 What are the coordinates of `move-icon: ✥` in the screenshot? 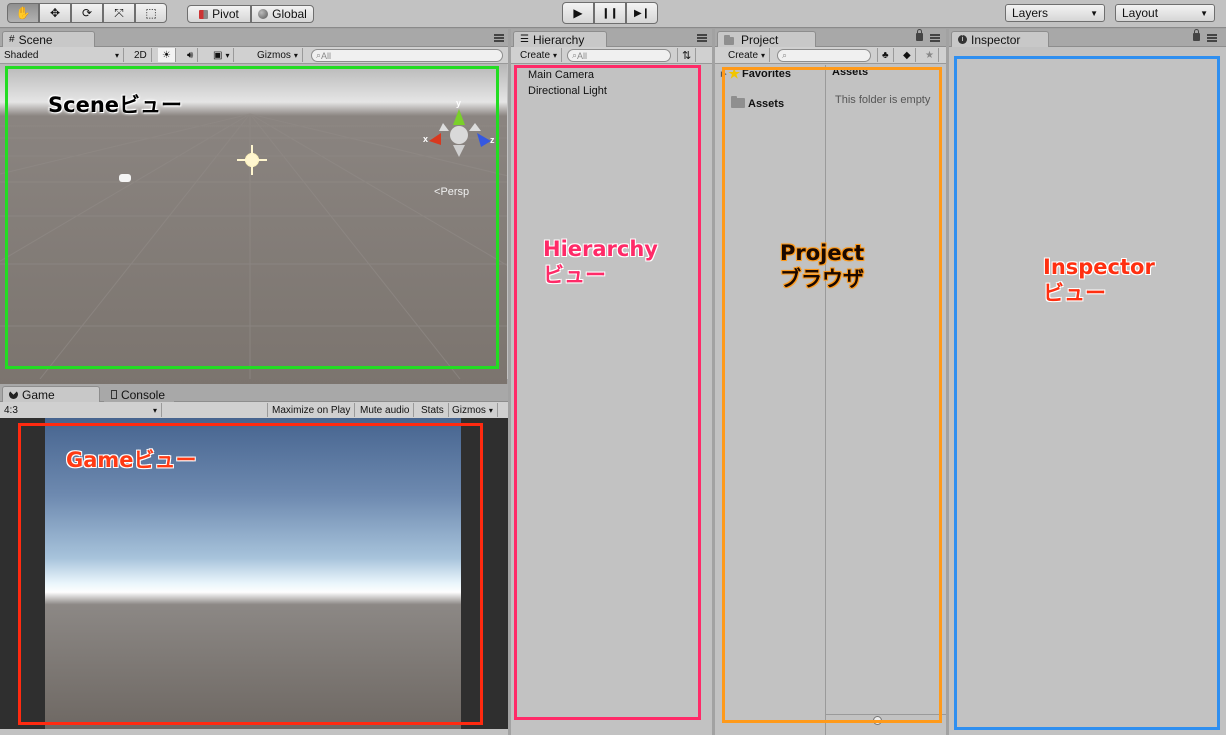 It's located at (55, 13).